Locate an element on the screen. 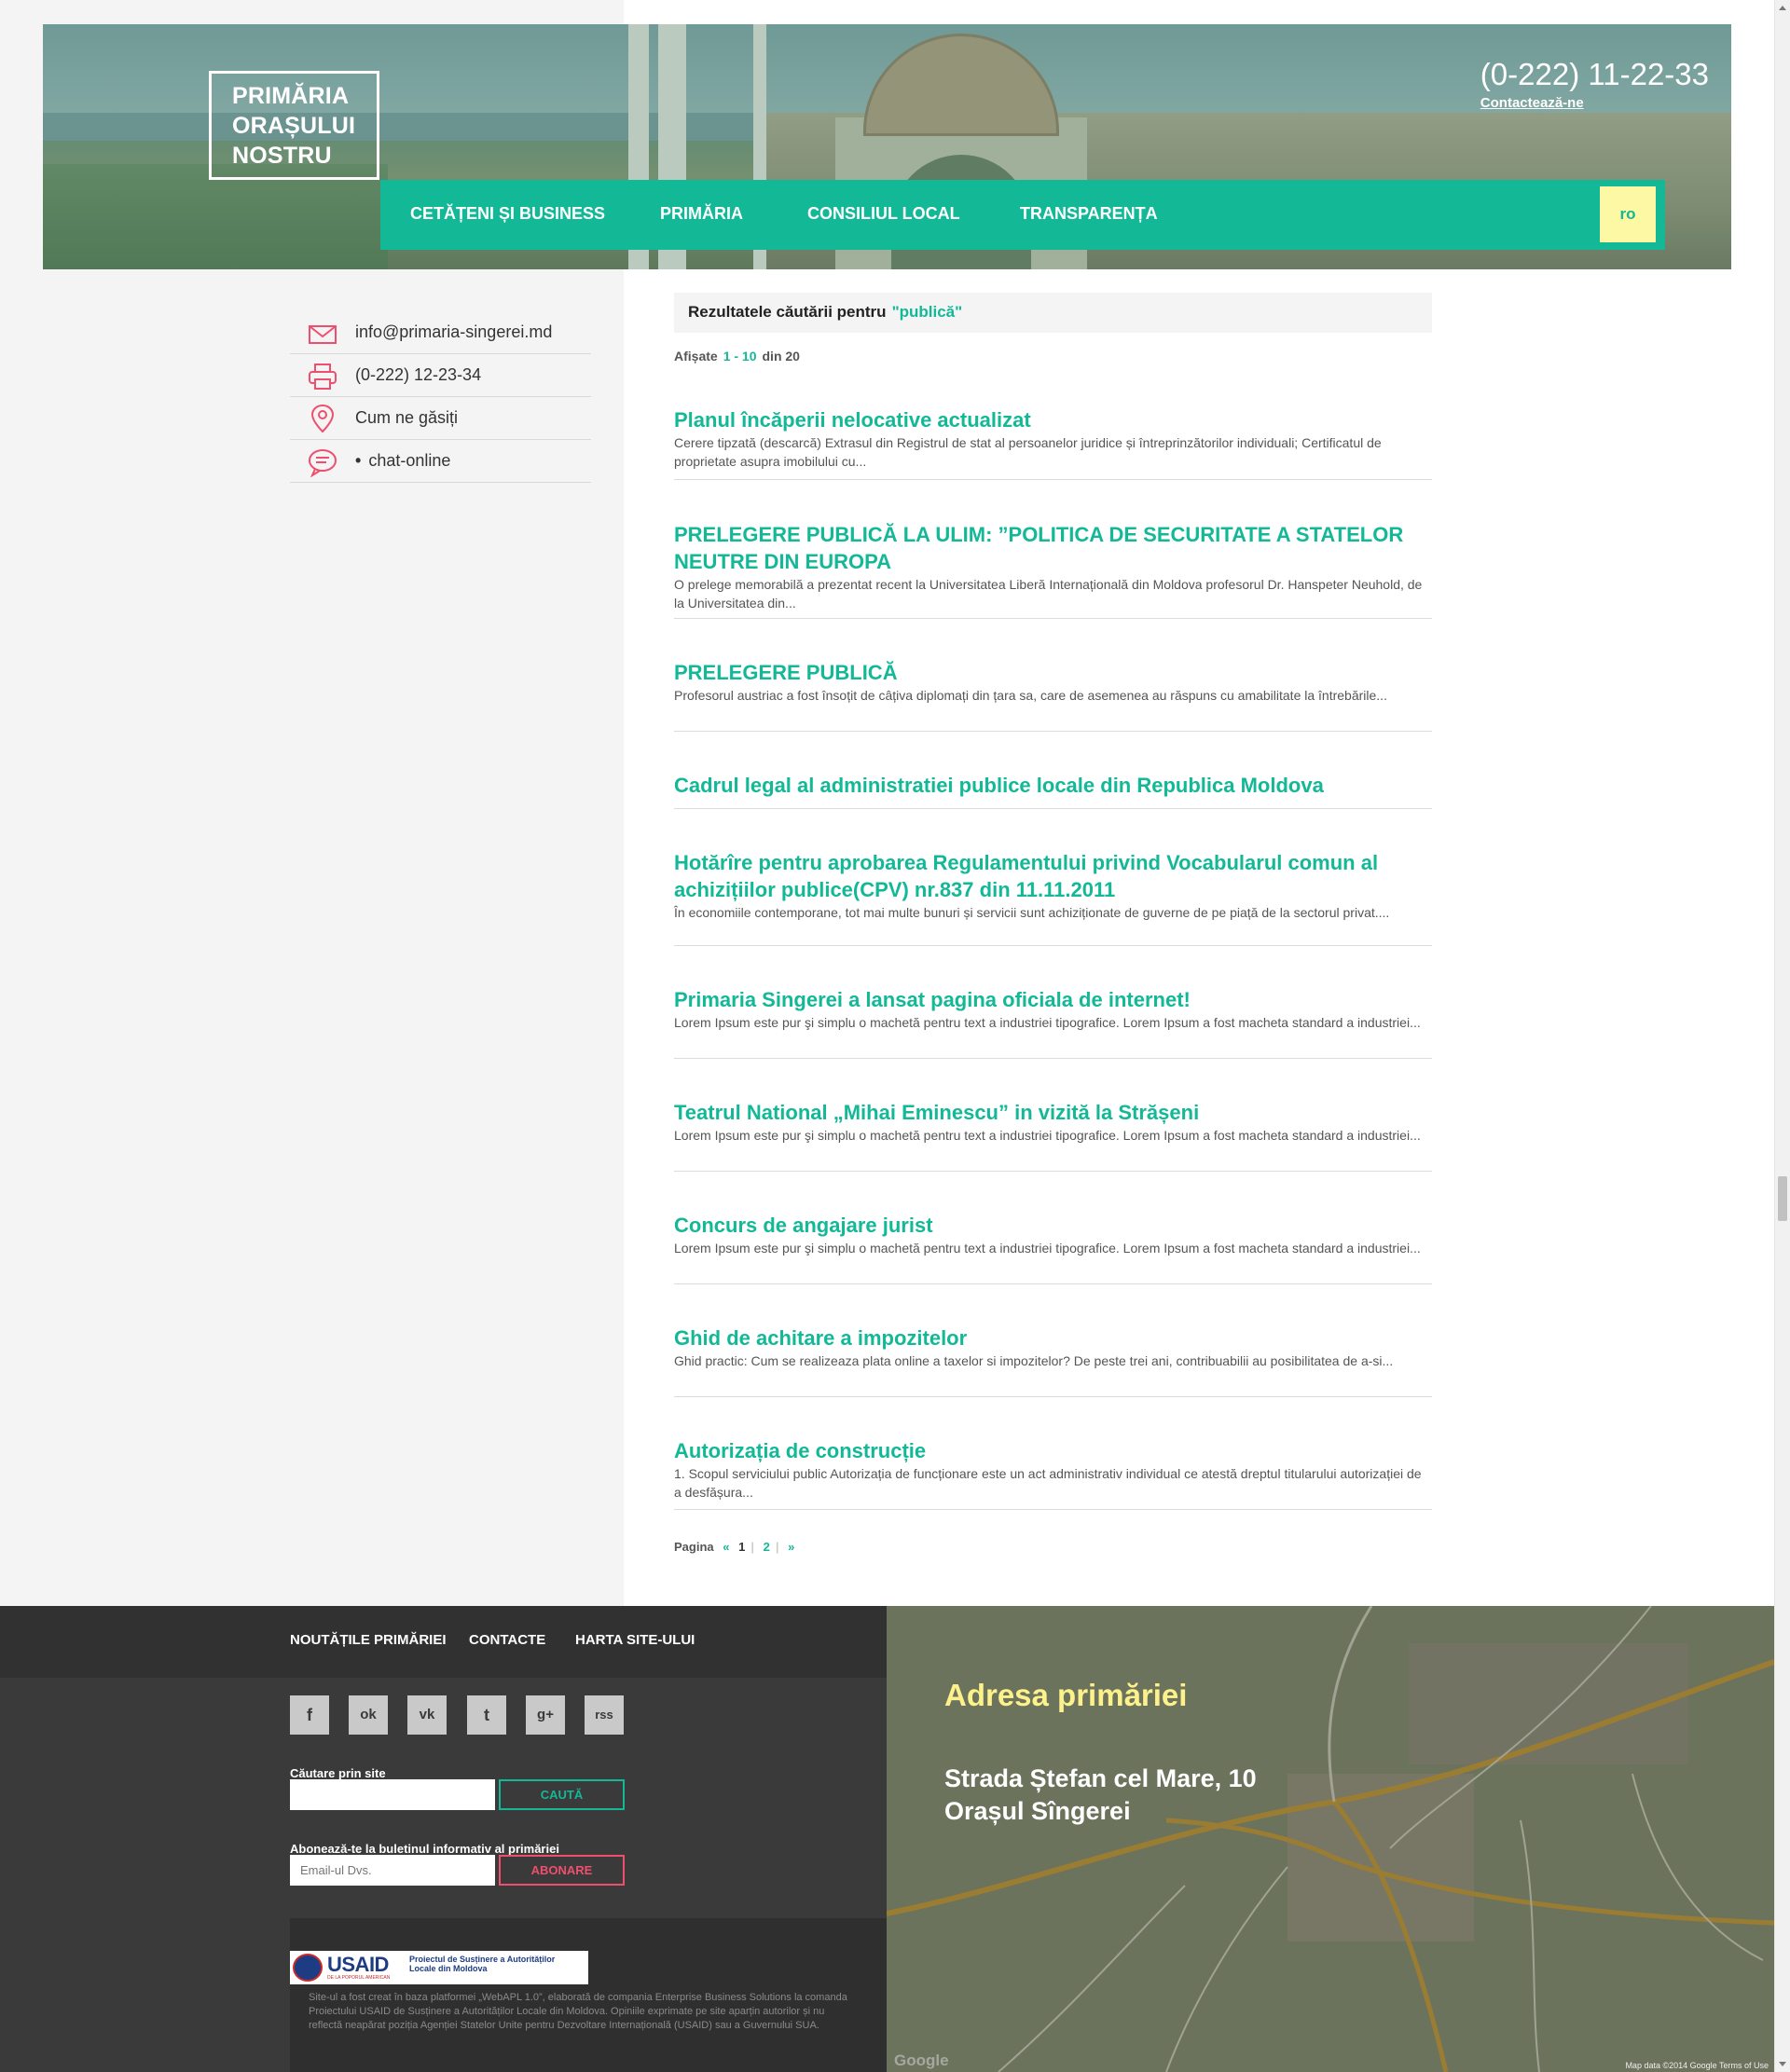 The height and width of the screenshot is (2072, 1790). subscribe-button: ABONARE is located at coordinates (562, 1870).